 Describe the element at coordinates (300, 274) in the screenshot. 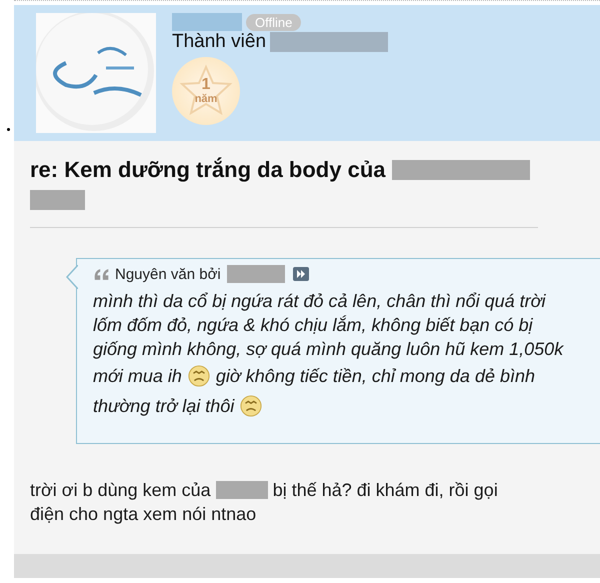

I see `forward-icon` at that location.